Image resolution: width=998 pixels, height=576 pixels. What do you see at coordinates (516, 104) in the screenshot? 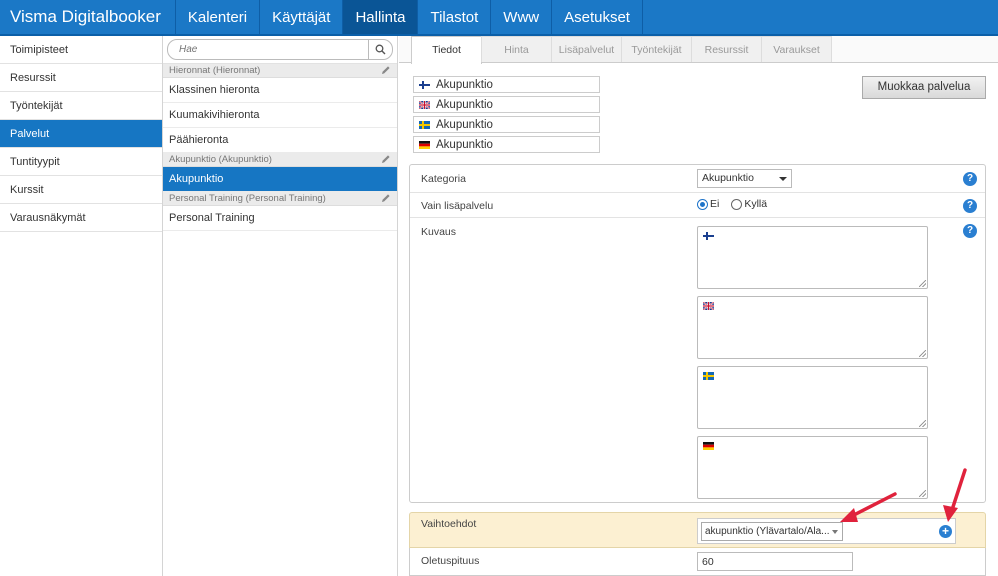
I see `name-input-en` at bounding box center [516, 104].